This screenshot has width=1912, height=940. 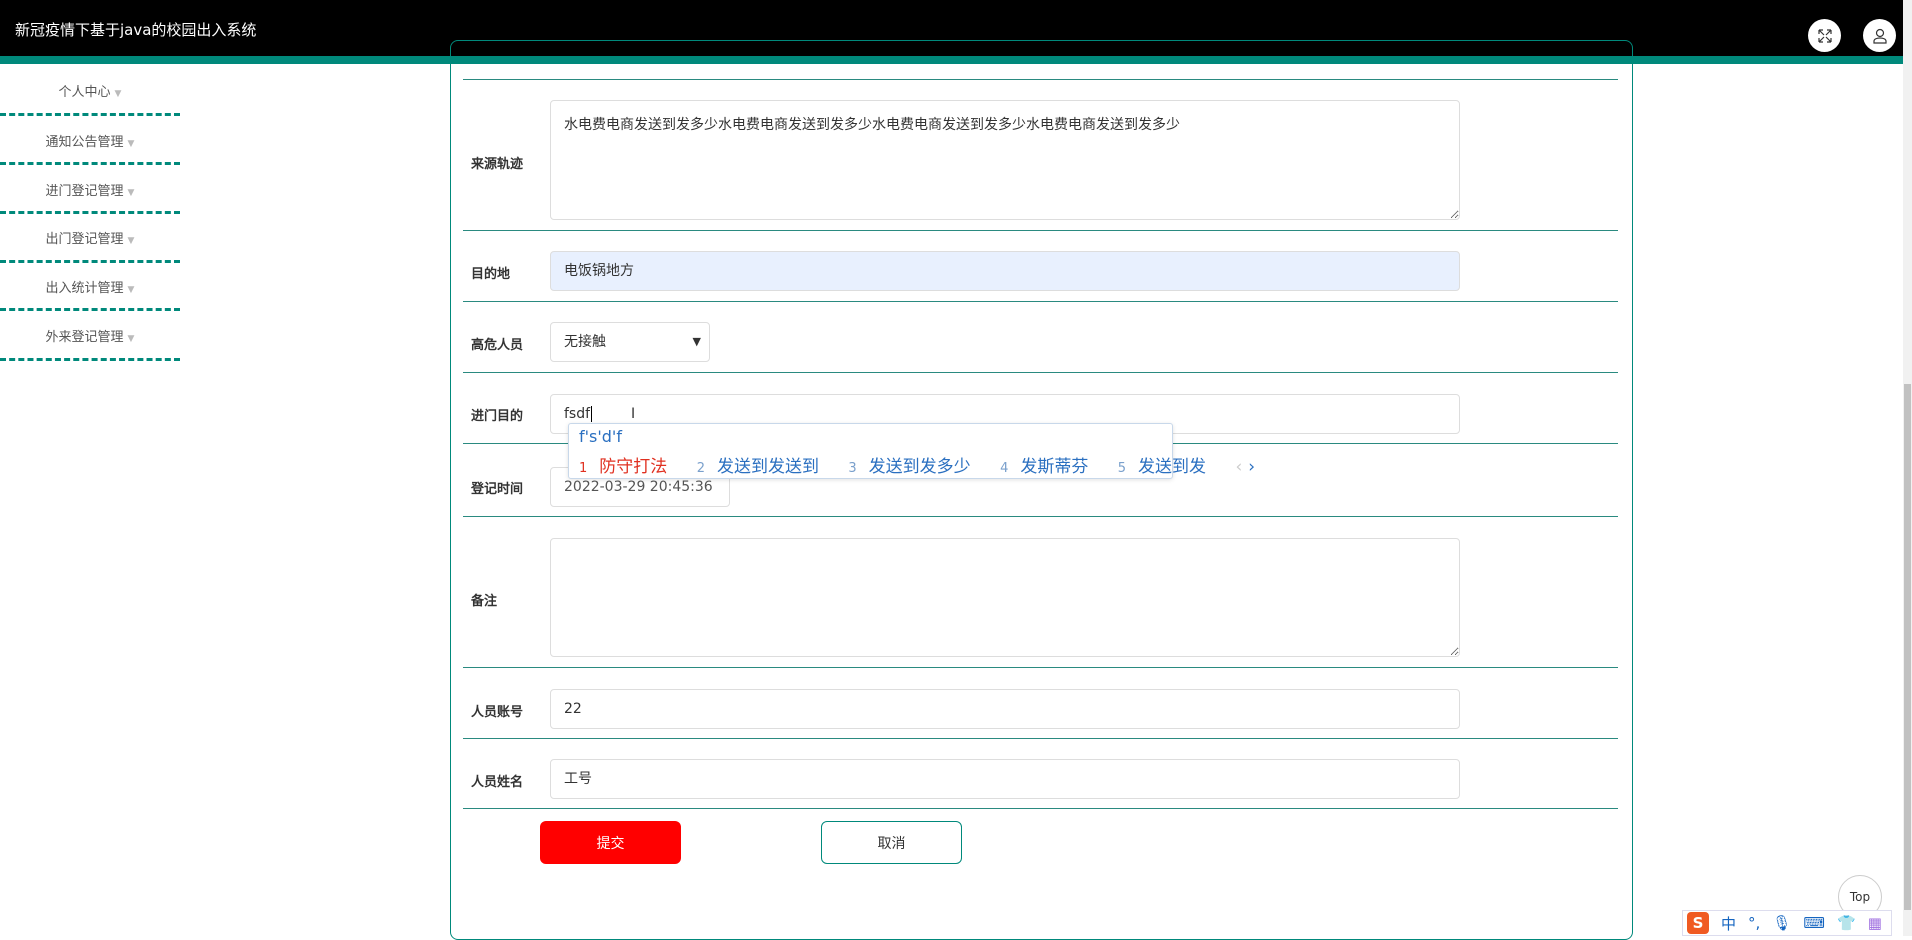 I want to click on keyboard-icon: ⌨, so click(x=1814, y=923).